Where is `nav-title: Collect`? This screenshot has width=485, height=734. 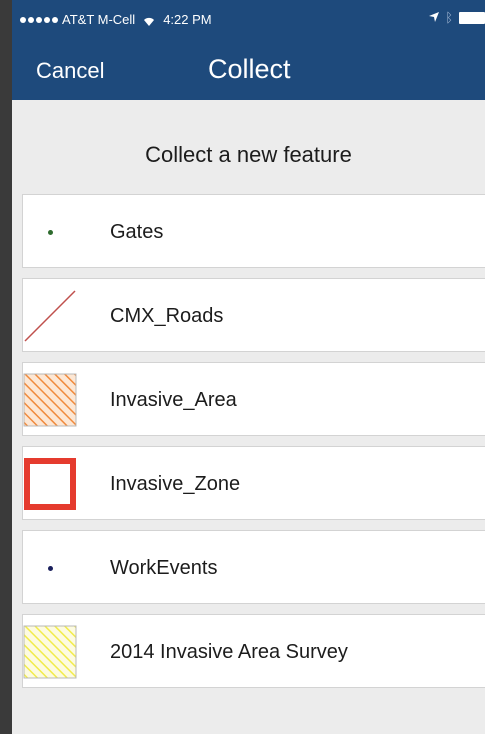 nav-title: Collect is located at coordinates (249, 69).